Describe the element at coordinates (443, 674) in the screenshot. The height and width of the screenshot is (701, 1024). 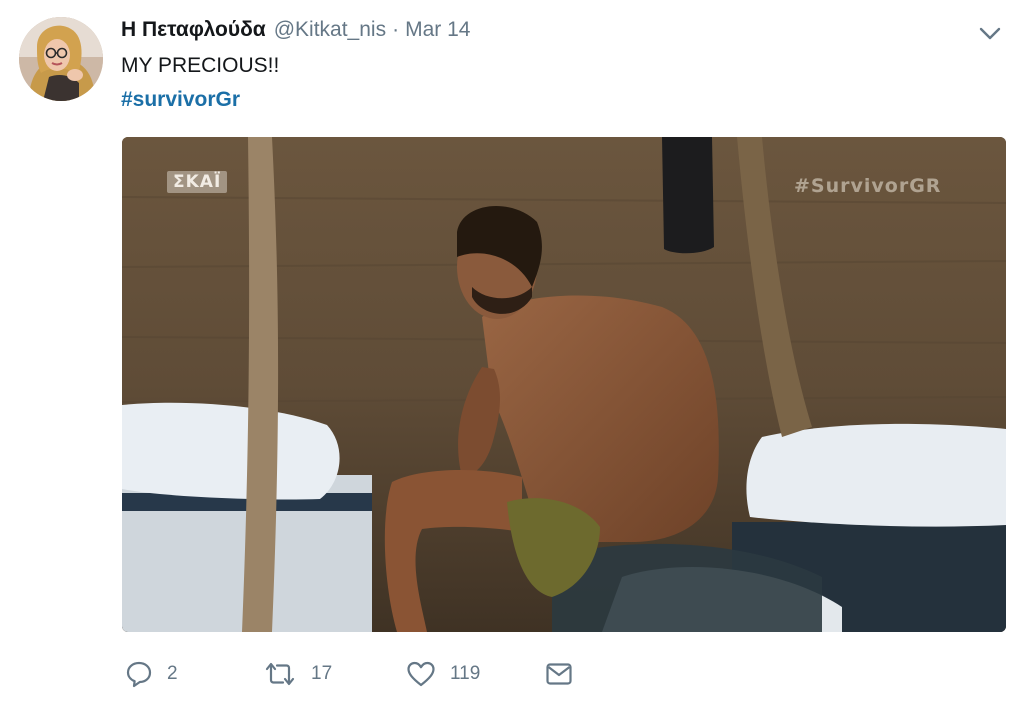
I see `like-button: 119` at that location.